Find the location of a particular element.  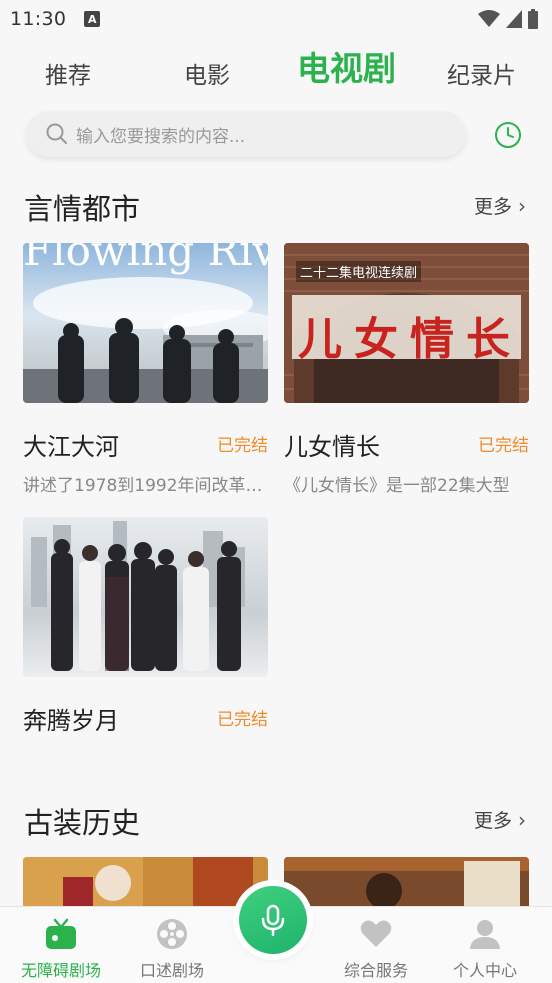

category-tabs: 推荐 电影 电视剧 纪录片 is located at coordinates (276, 74).